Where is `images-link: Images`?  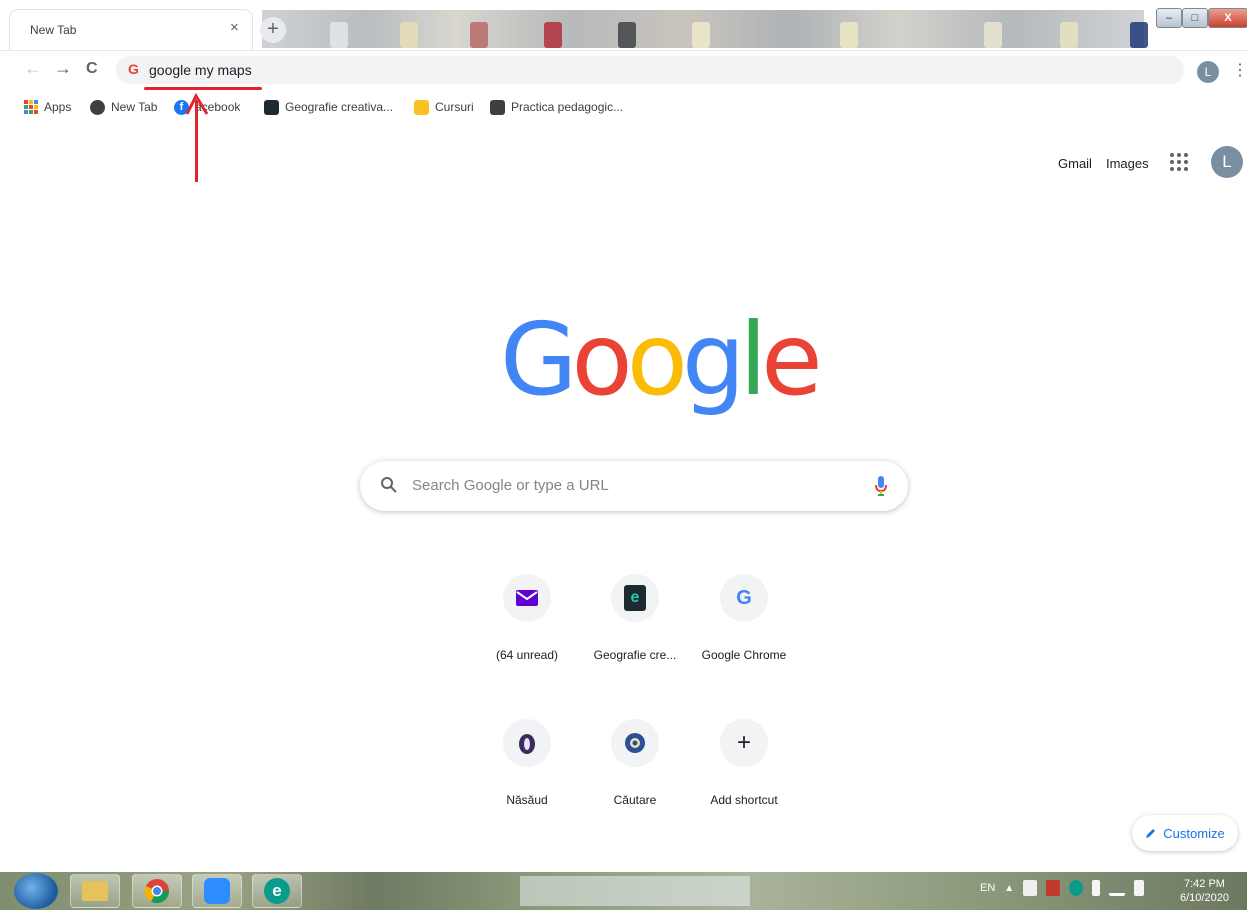 images-link: Images is located at coordinates (1127, 163).